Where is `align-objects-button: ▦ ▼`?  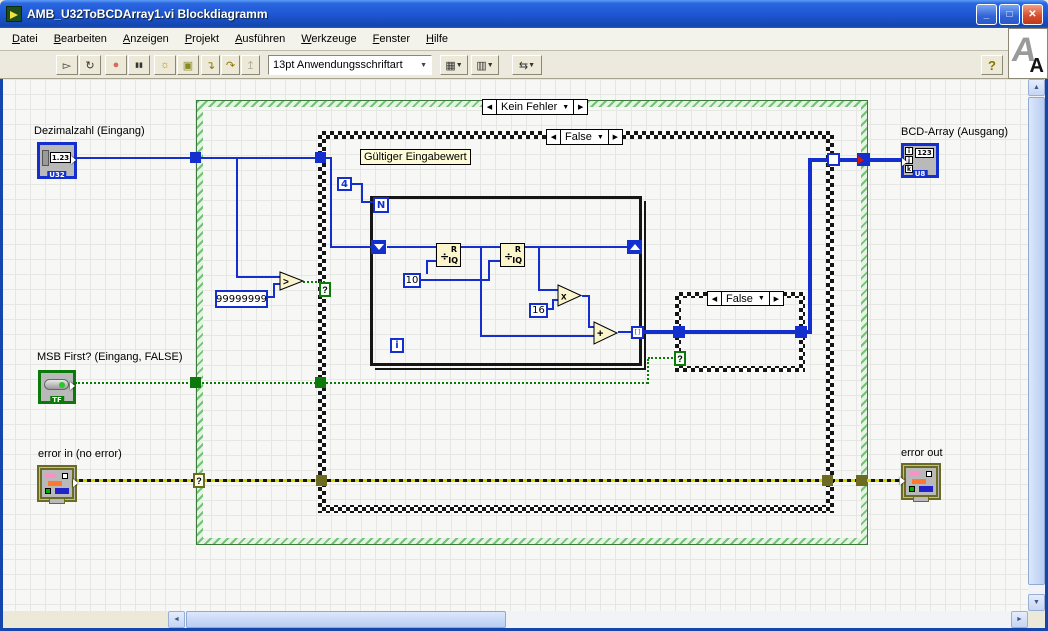
align-objects-button: ▦ ▼ is located at coordinates (454, 65).